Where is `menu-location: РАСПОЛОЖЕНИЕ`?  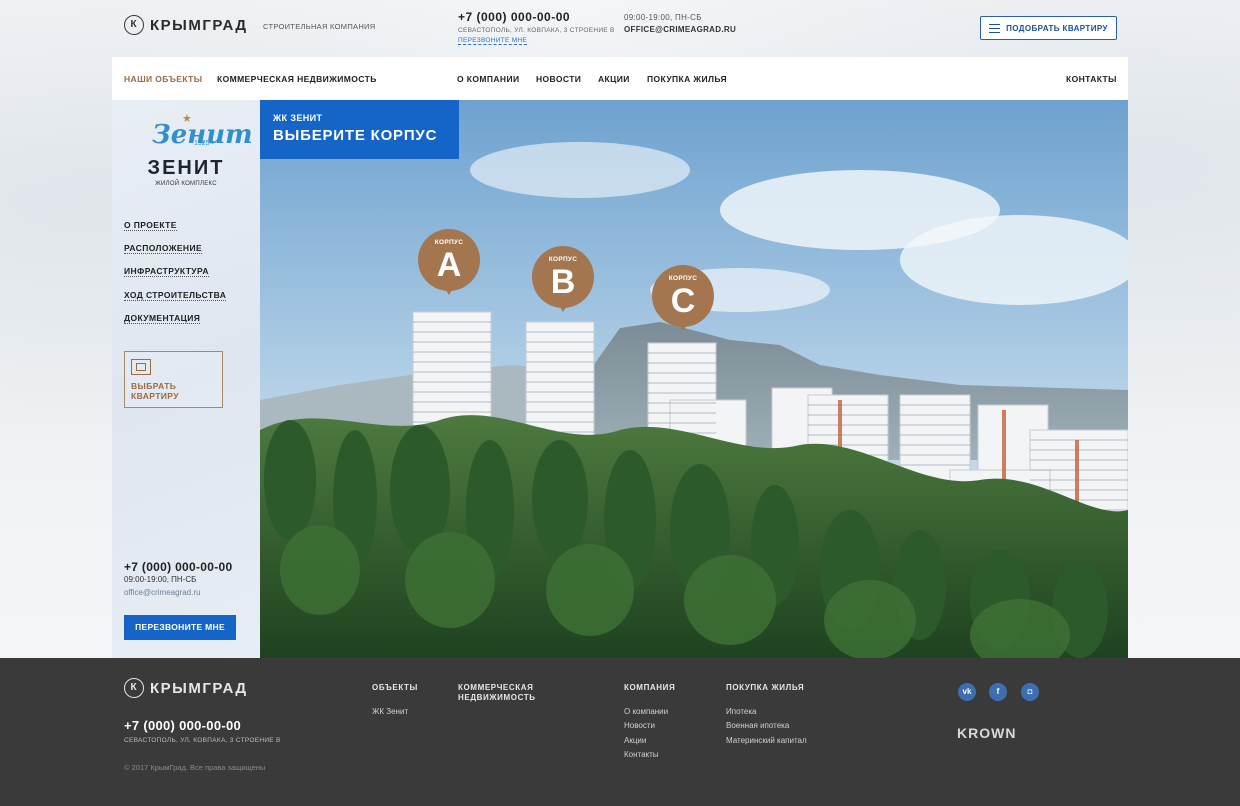
menu-location: РАСПОЛОЖЕНИЕ is located at coordinates (163, 248).